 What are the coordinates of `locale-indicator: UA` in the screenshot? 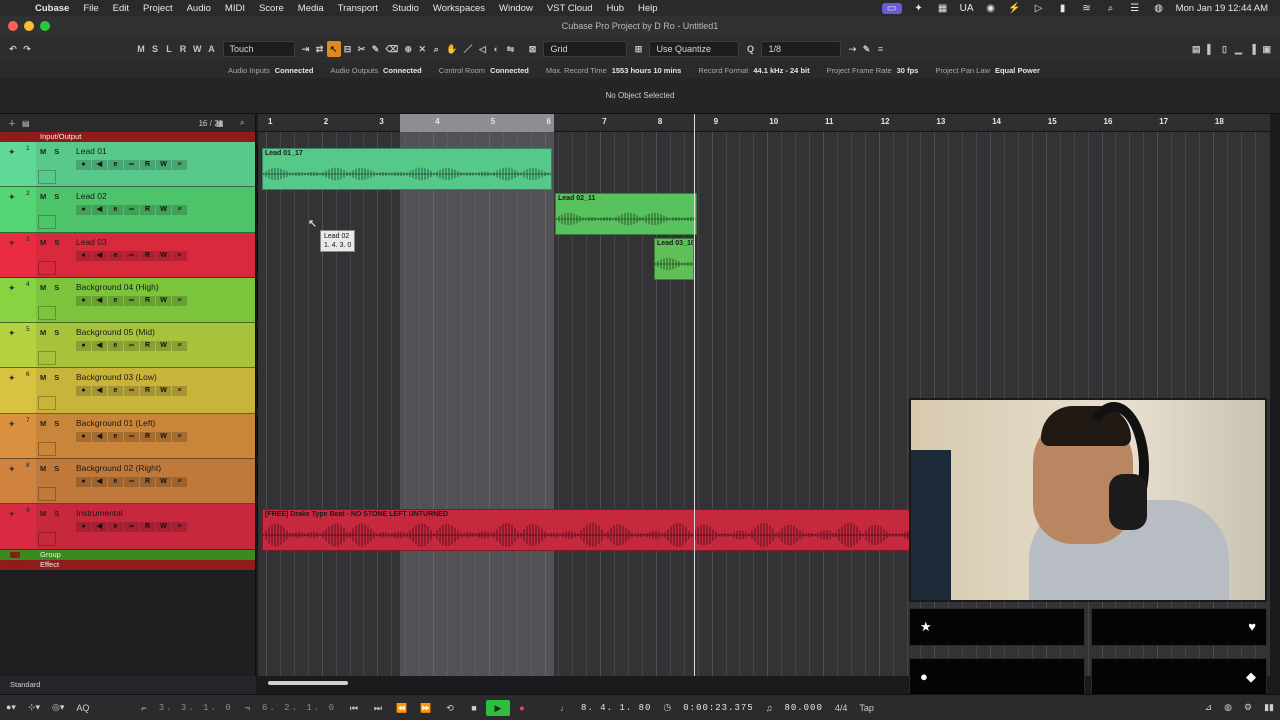 It's located at (967, 8).